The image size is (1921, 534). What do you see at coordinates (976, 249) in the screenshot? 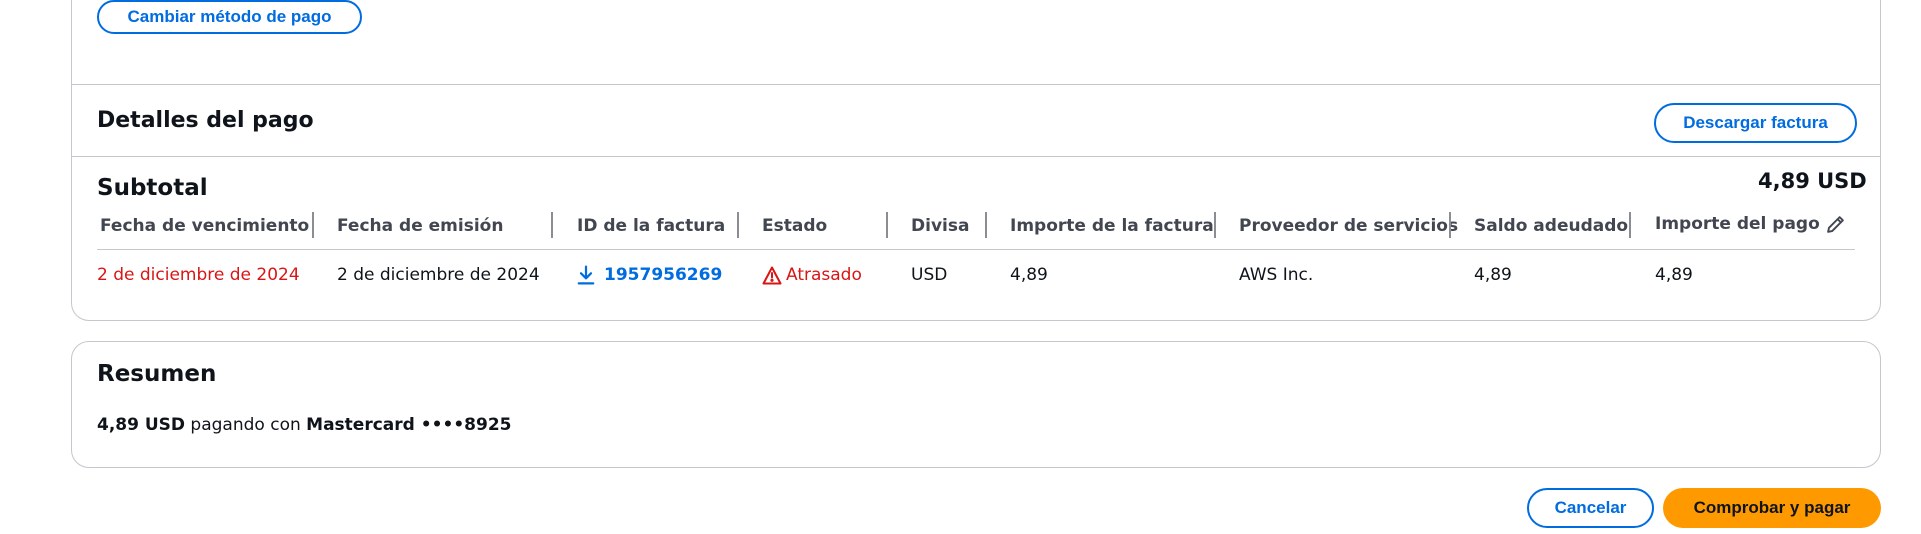
I see `table-header-divider` at bounding box center [976, 249].